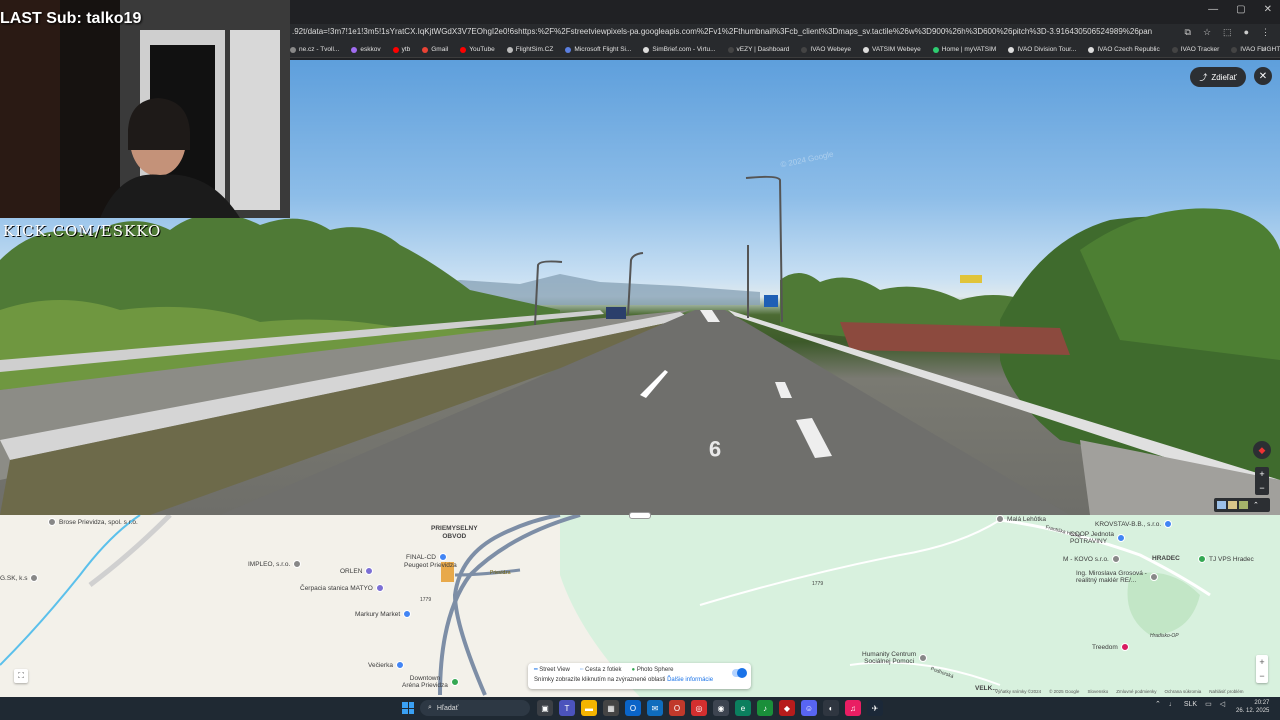 The image size is (1280, 720). Describe the element at coordinates (809, 708) in the screenshot. I see `discord-icon: ☺` at that location.